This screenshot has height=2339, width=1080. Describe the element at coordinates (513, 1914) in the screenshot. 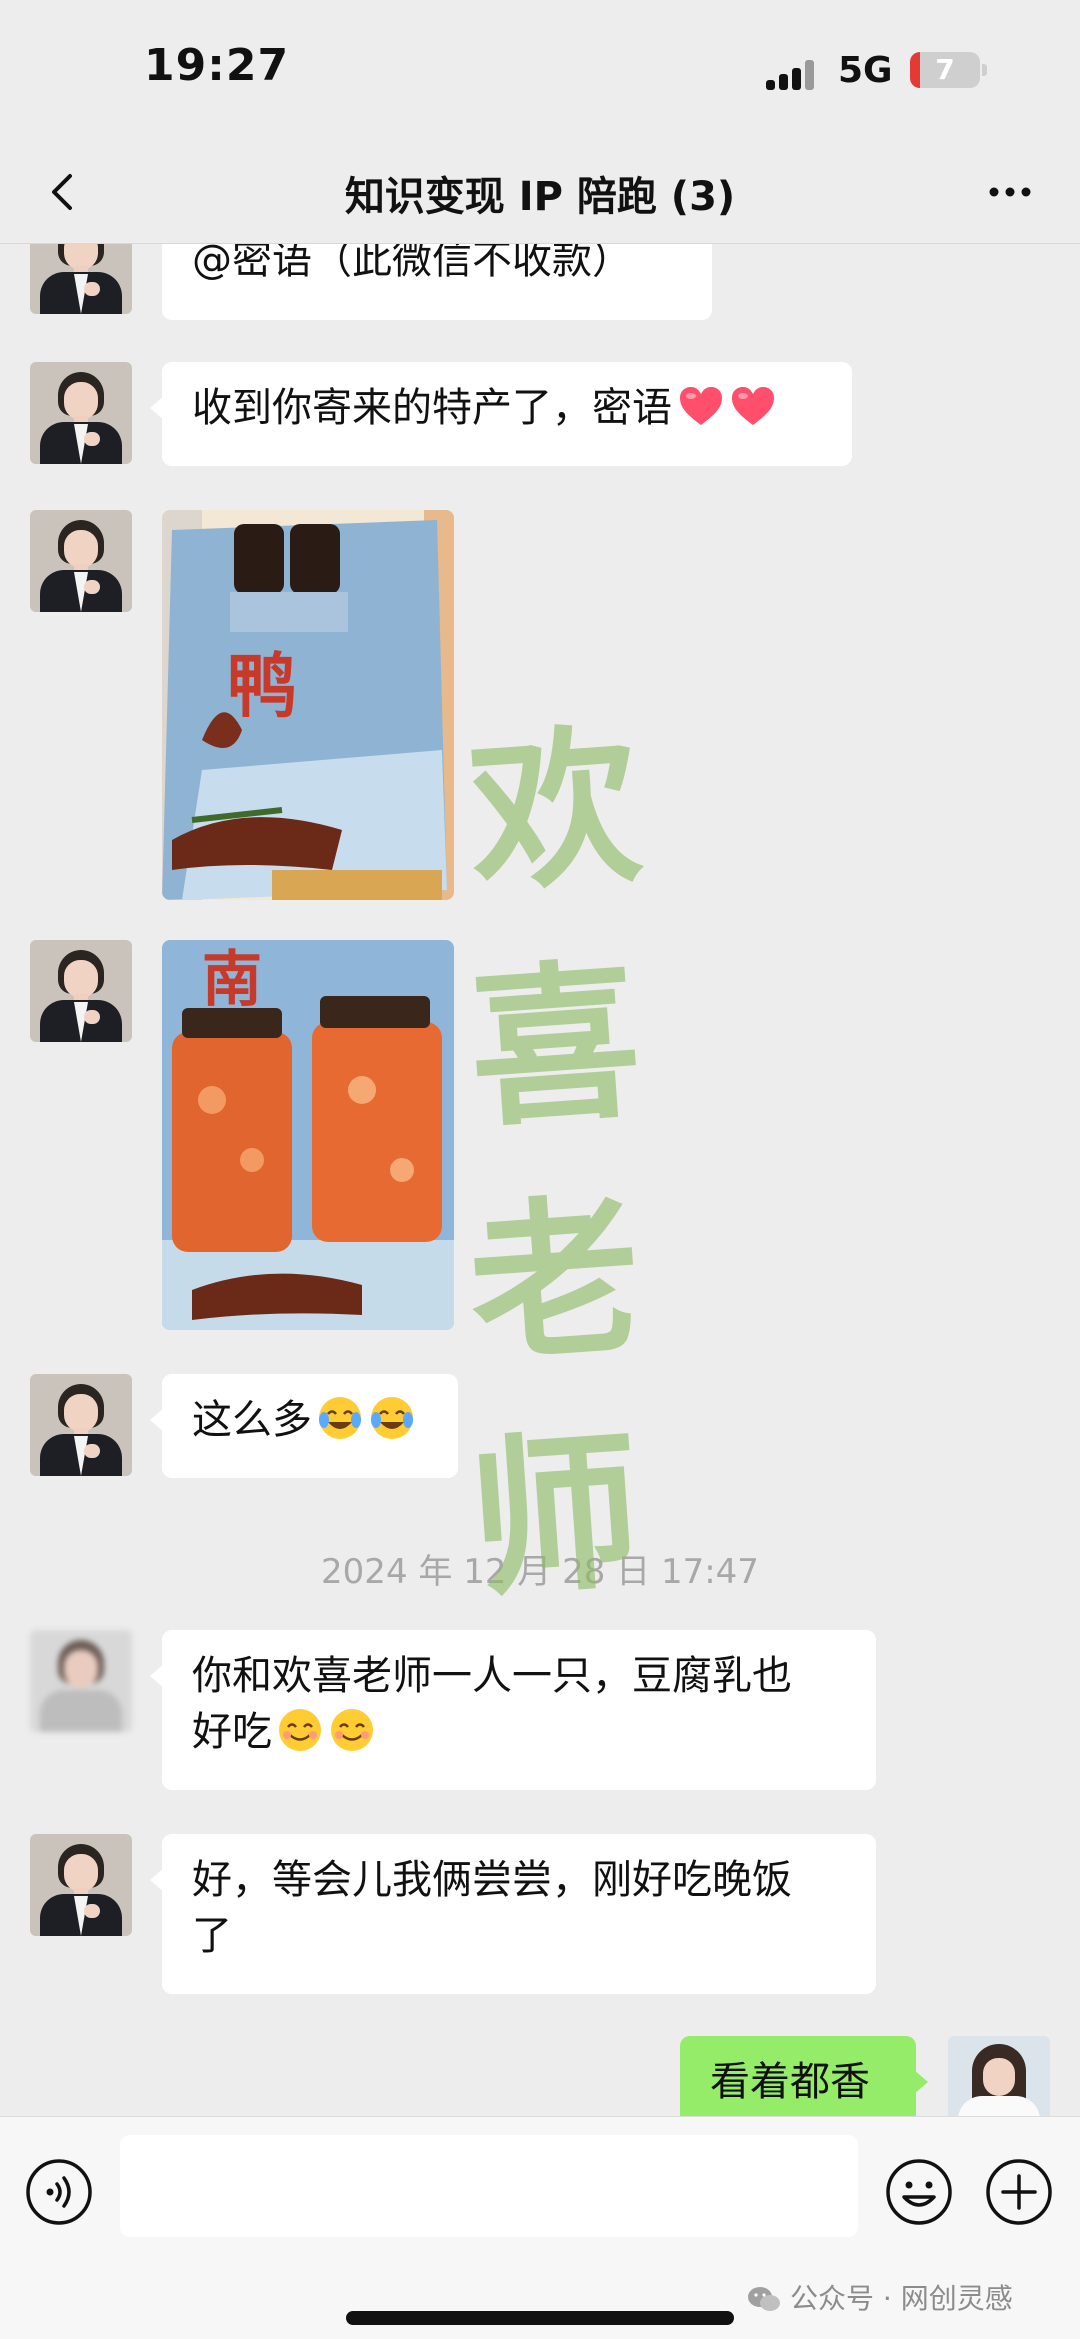

I see `message-bubble: 好，等会儿我俩尝尝，刚好吃晚饭 了` at that location.